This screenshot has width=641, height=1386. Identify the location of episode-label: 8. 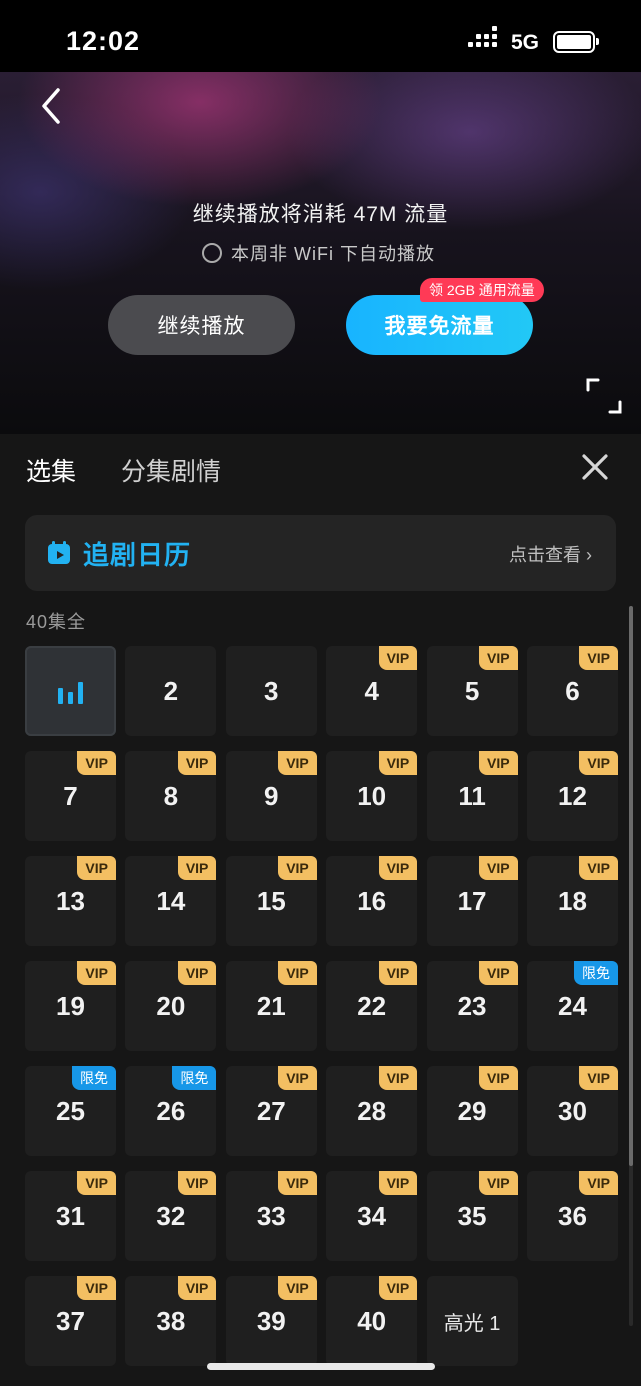
(171, 795).